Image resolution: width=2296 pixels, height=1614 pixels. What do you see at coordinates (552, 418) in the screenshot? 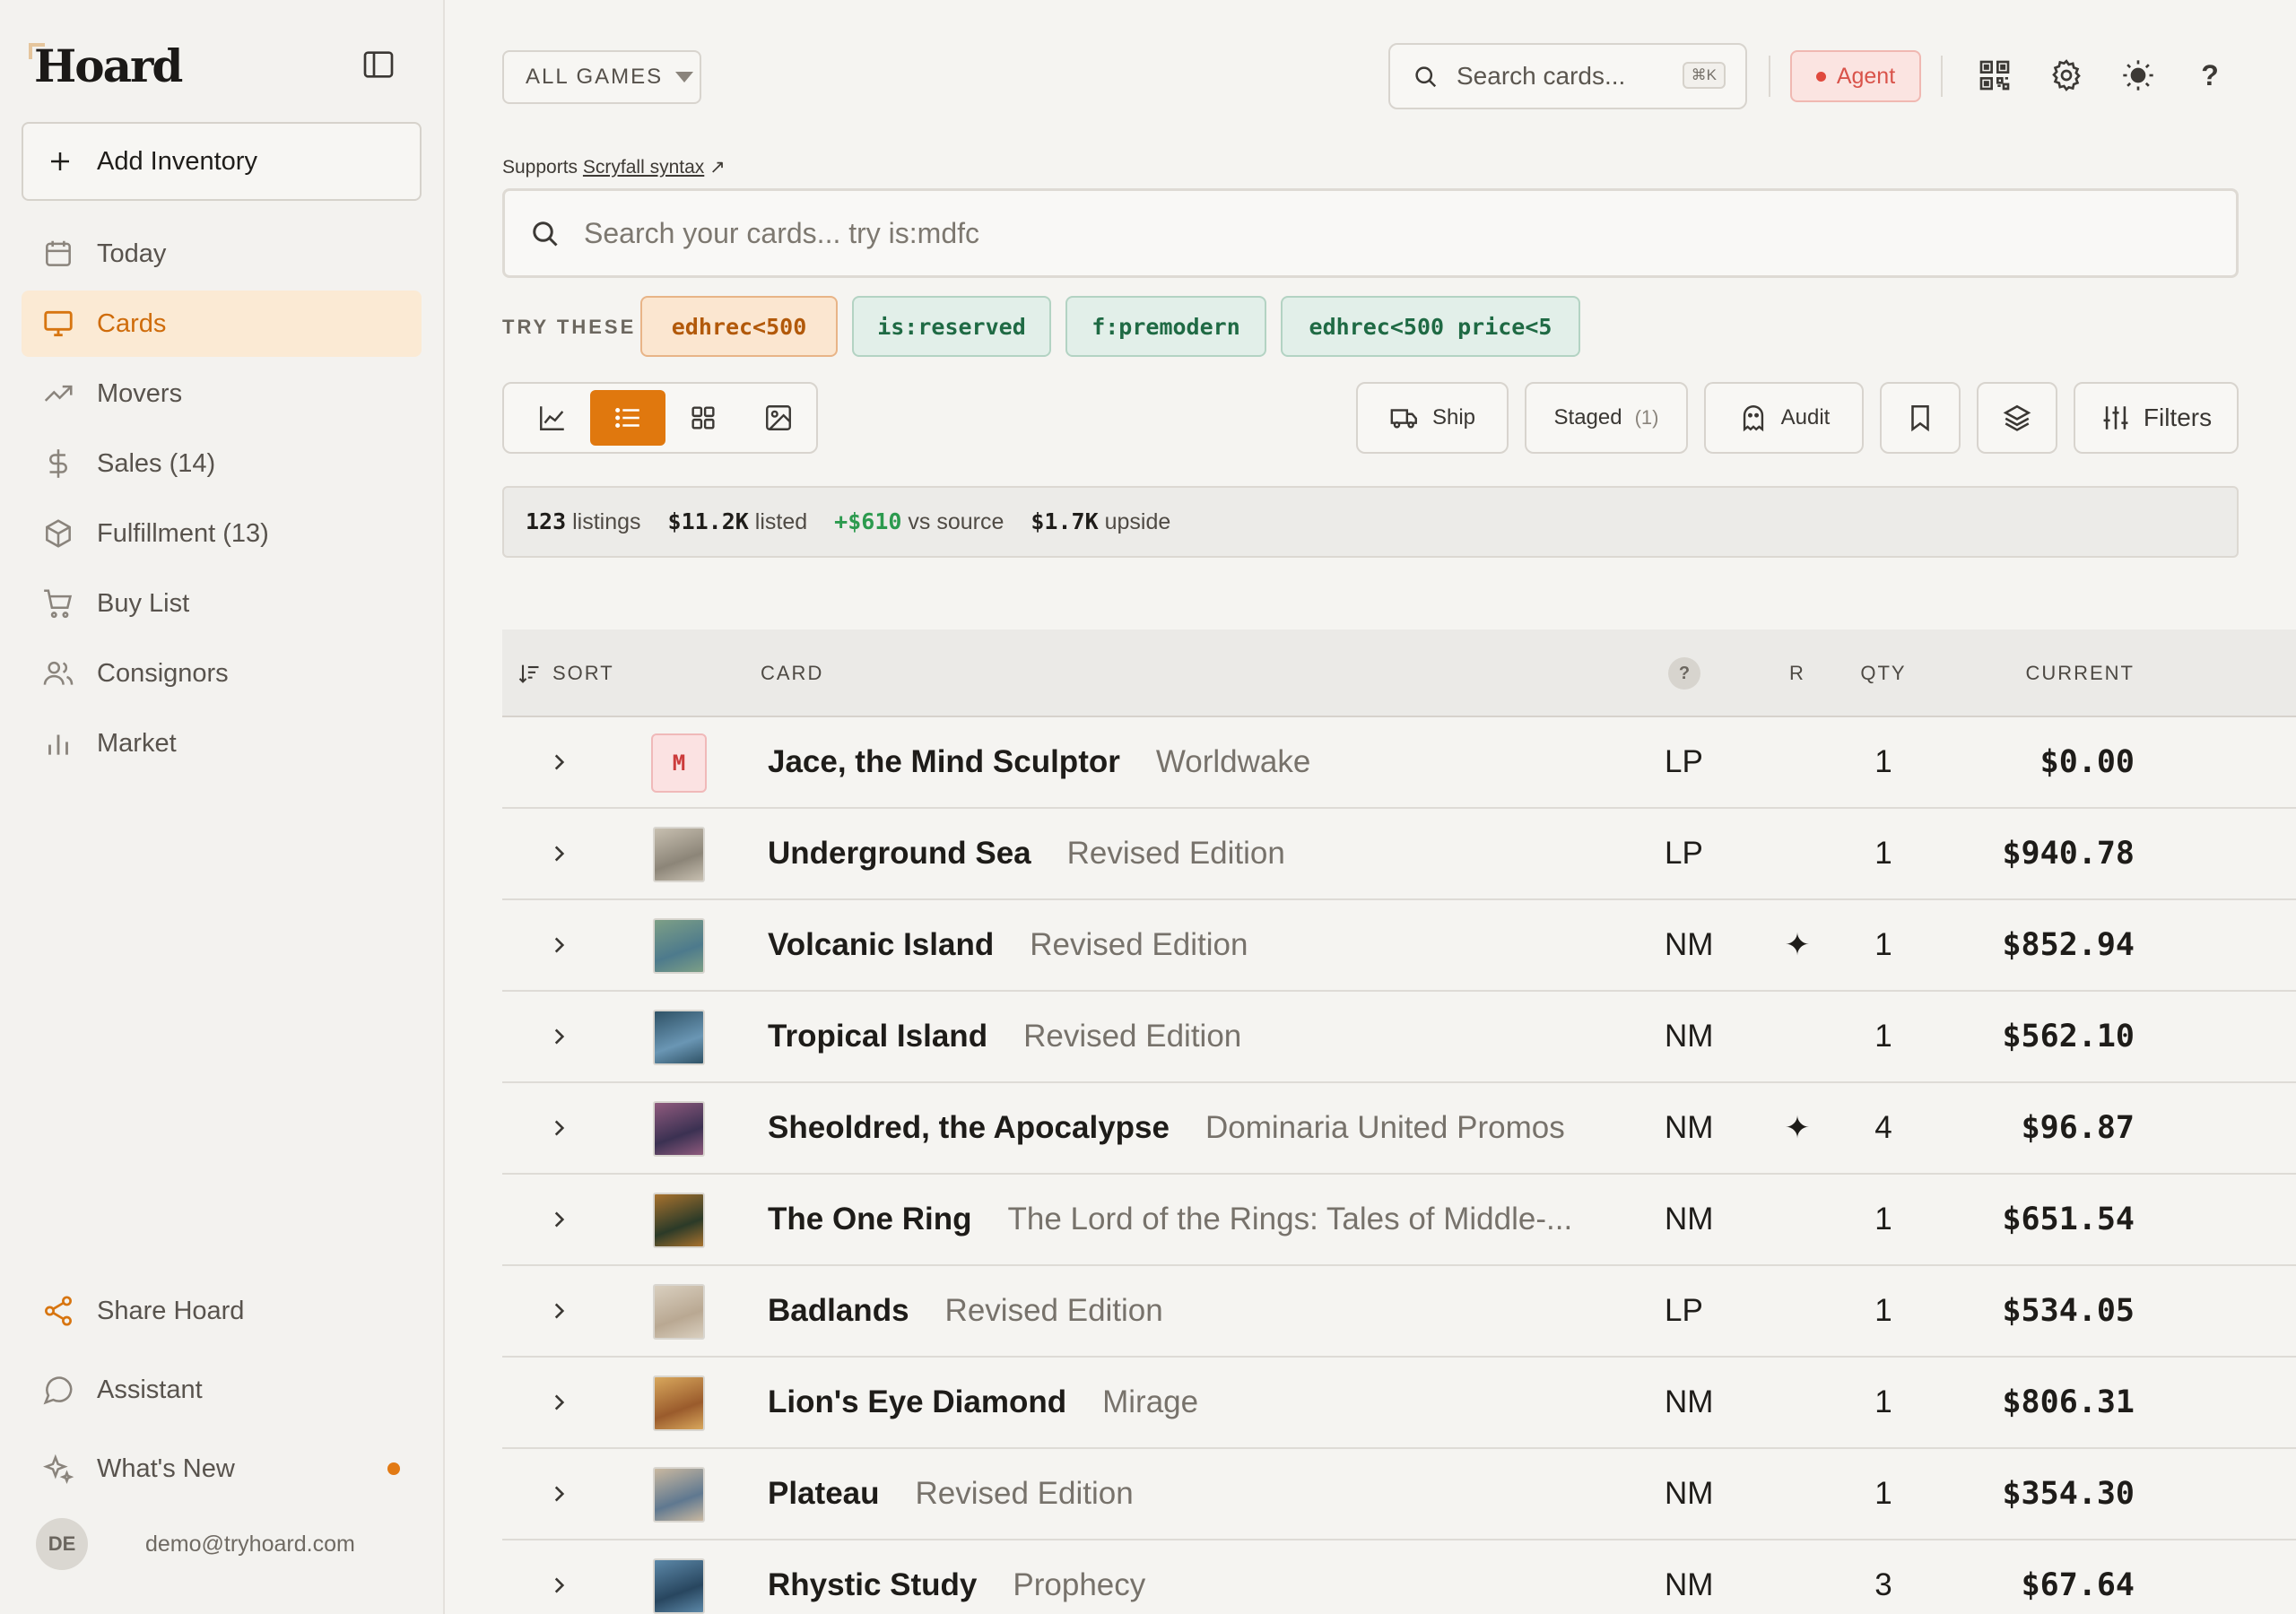
I see `chart-view-button` at bounding box center [552, 418].